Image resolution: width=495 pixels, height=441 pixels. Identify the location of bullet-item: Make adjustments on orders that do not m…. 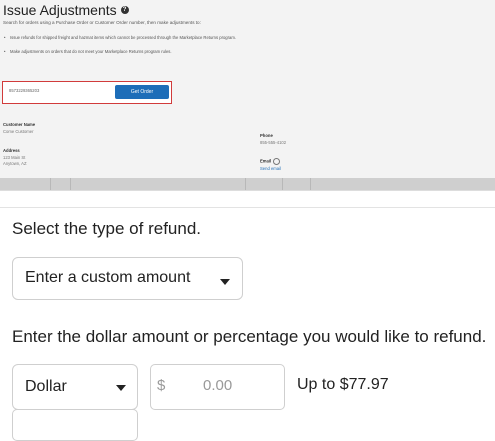
(88, 51).